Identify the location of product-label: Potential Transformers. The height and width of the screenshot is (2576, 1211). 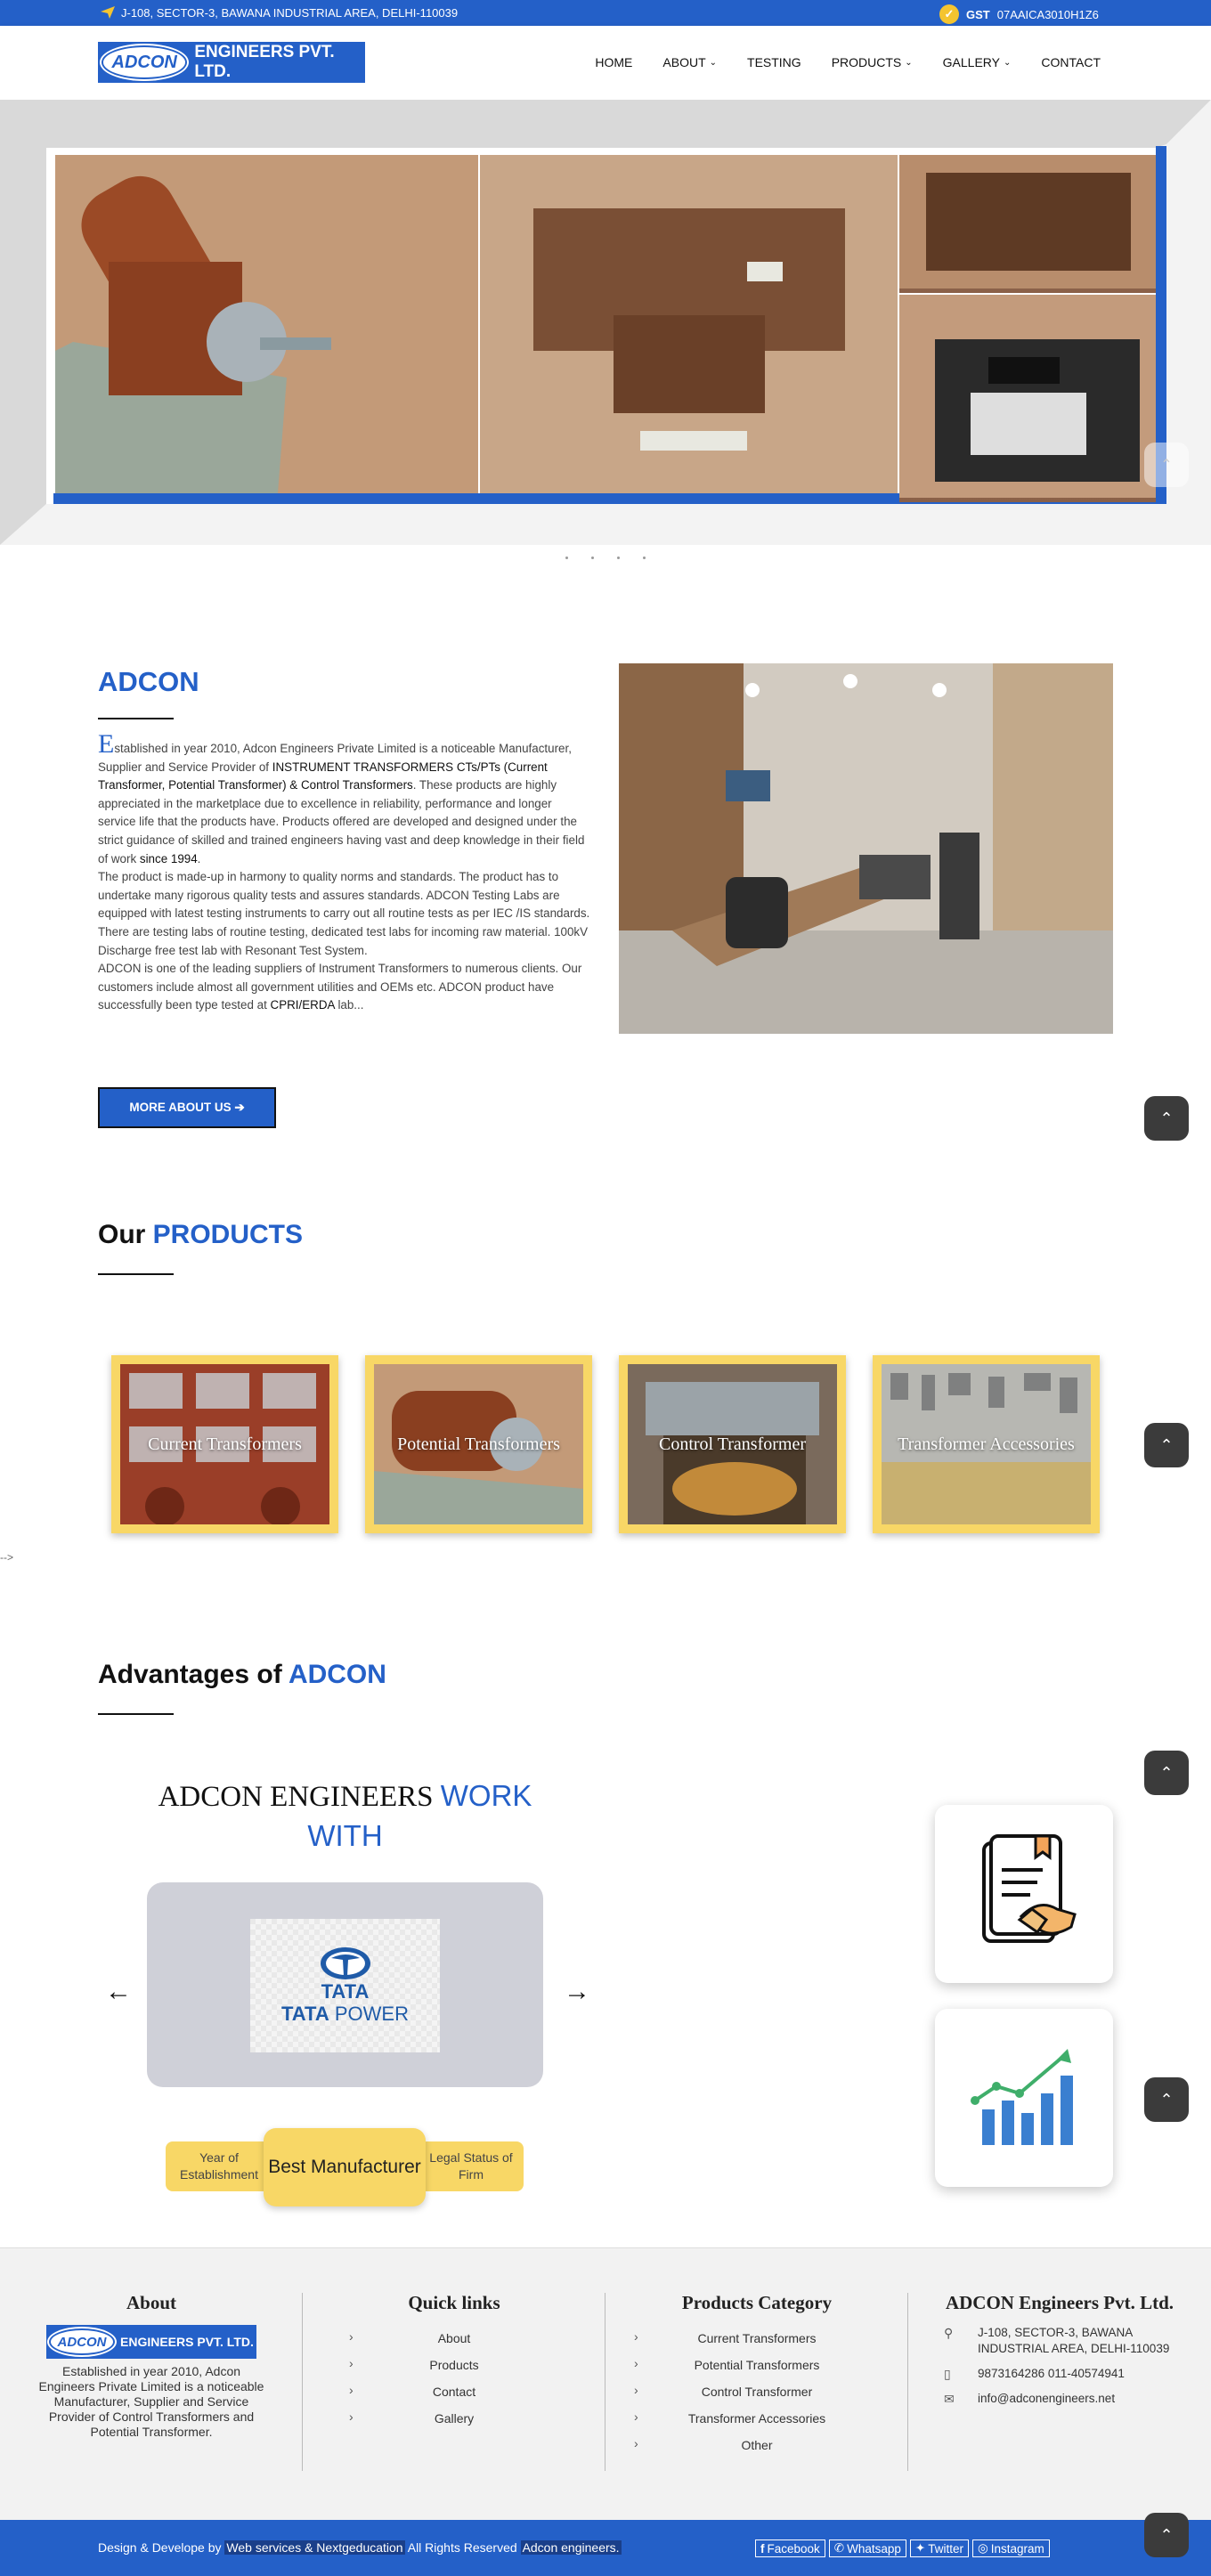
(478, 1444).